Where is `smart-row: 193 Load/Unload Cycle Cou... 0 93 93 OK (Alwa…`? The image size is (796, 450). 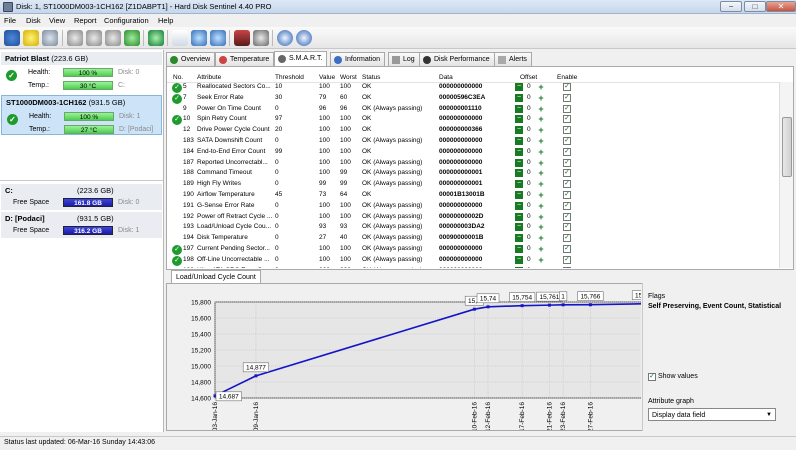
smart-row: 193 Load/Unload Cycle Cou... 0 93 93 OK (Alwa… is located at coordinates (473, 227).